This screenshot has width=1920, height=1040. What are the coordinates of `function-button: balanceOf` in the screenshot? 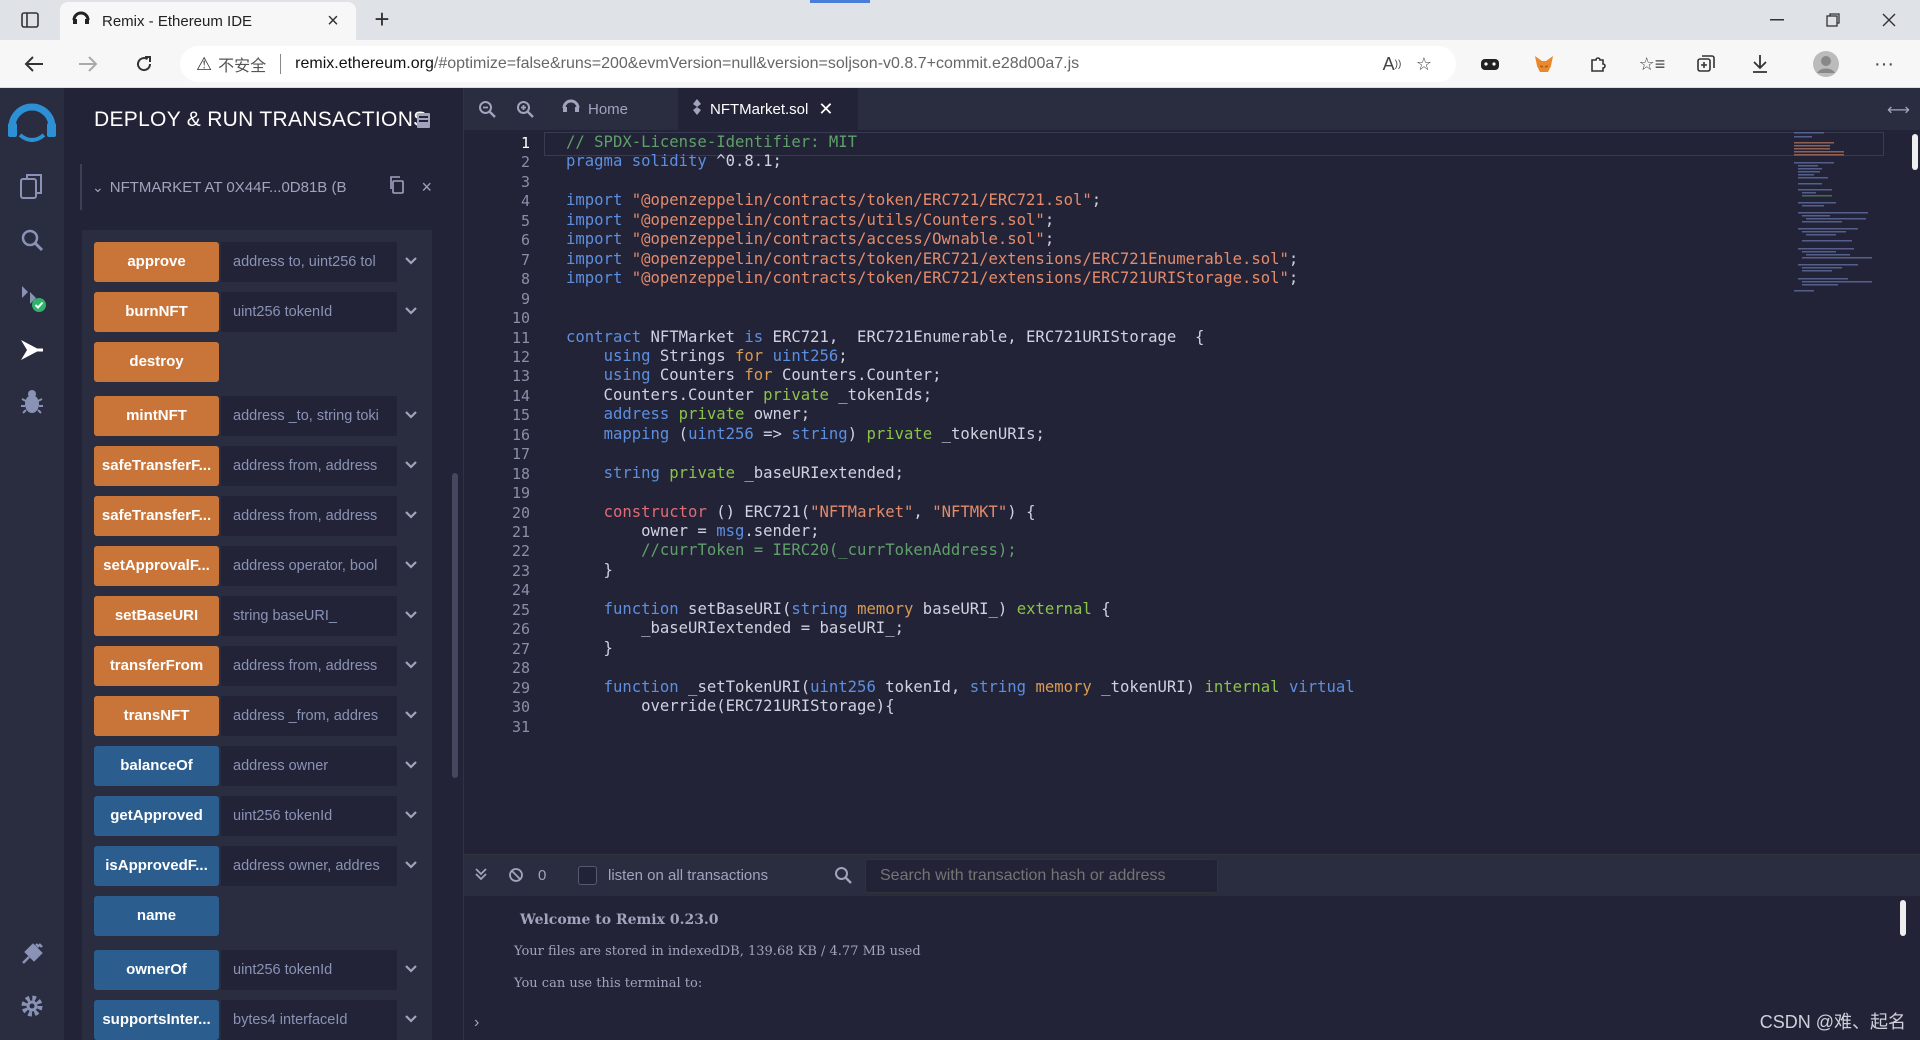 It's located at (156, 766).